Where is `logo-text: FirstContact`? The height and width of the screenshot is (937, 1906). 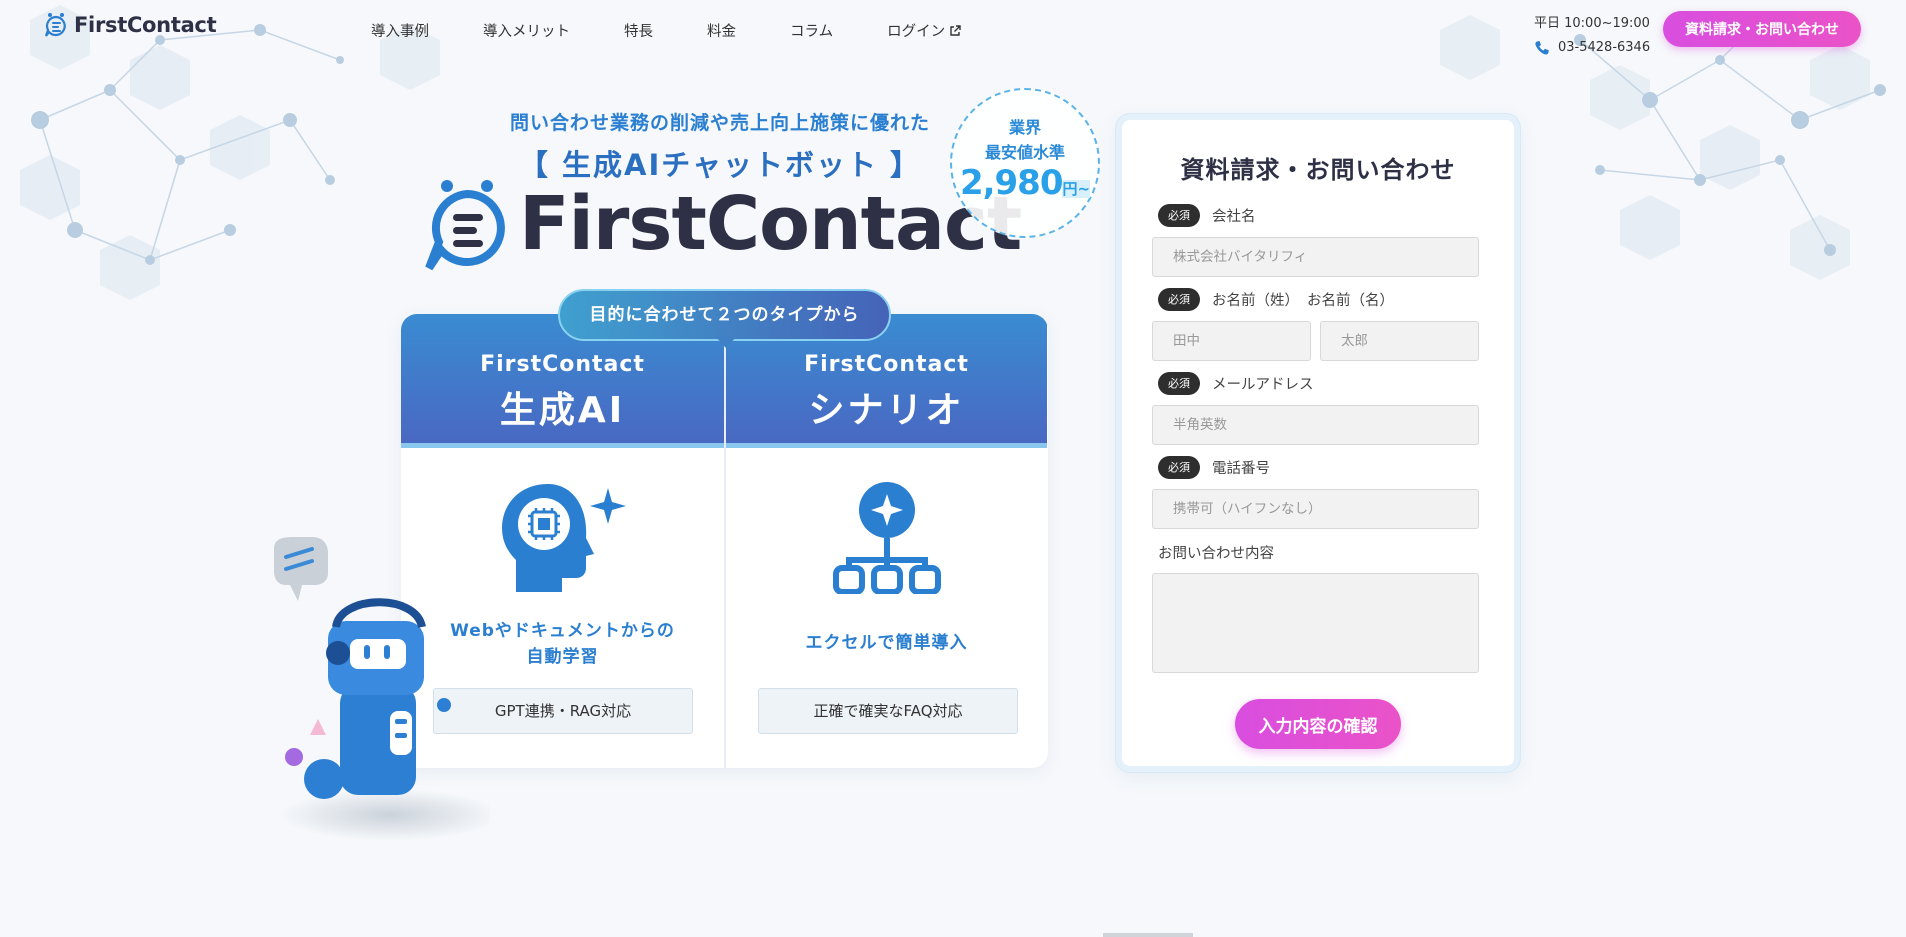
logo-text: FirstContact is located at coordinates (145, 25).